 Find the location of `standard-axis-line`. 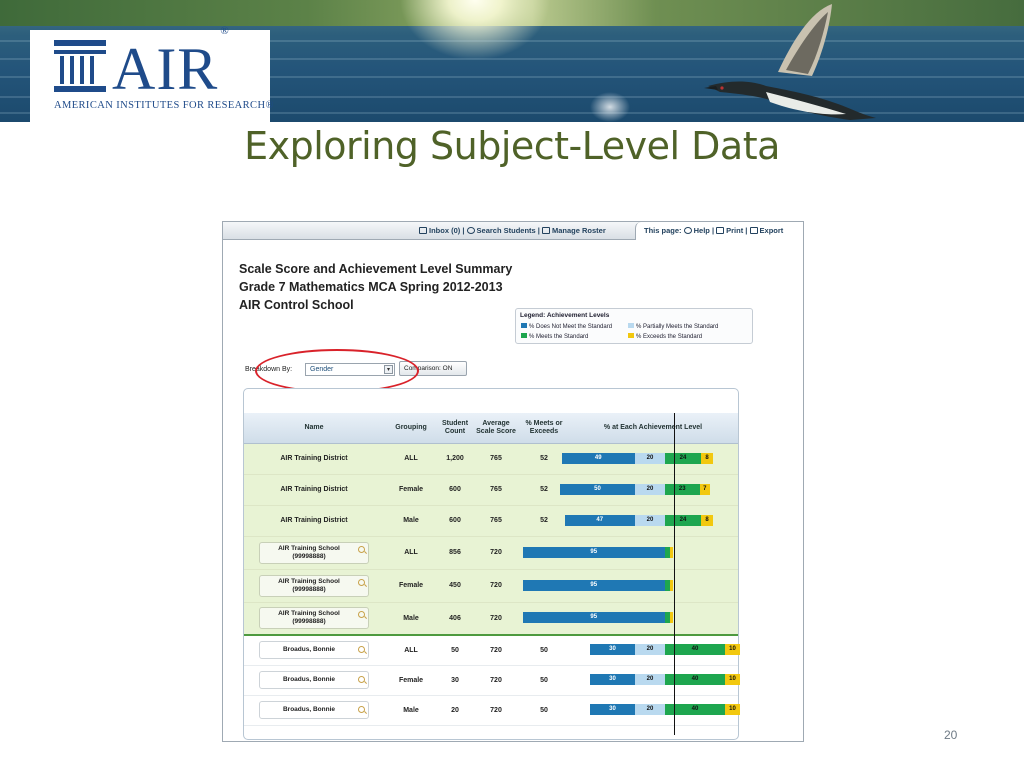

standard-axis-line is located at coordinates (674, 574).